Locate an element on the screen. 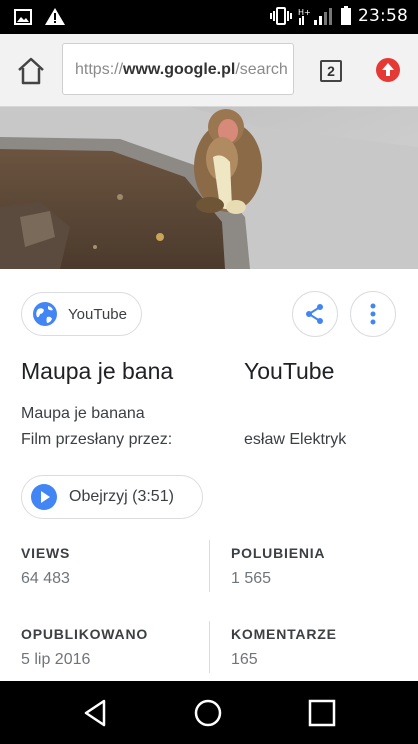 The image size is (418, 744). url-host: www.google.pl is located at coordinates (179, 69).